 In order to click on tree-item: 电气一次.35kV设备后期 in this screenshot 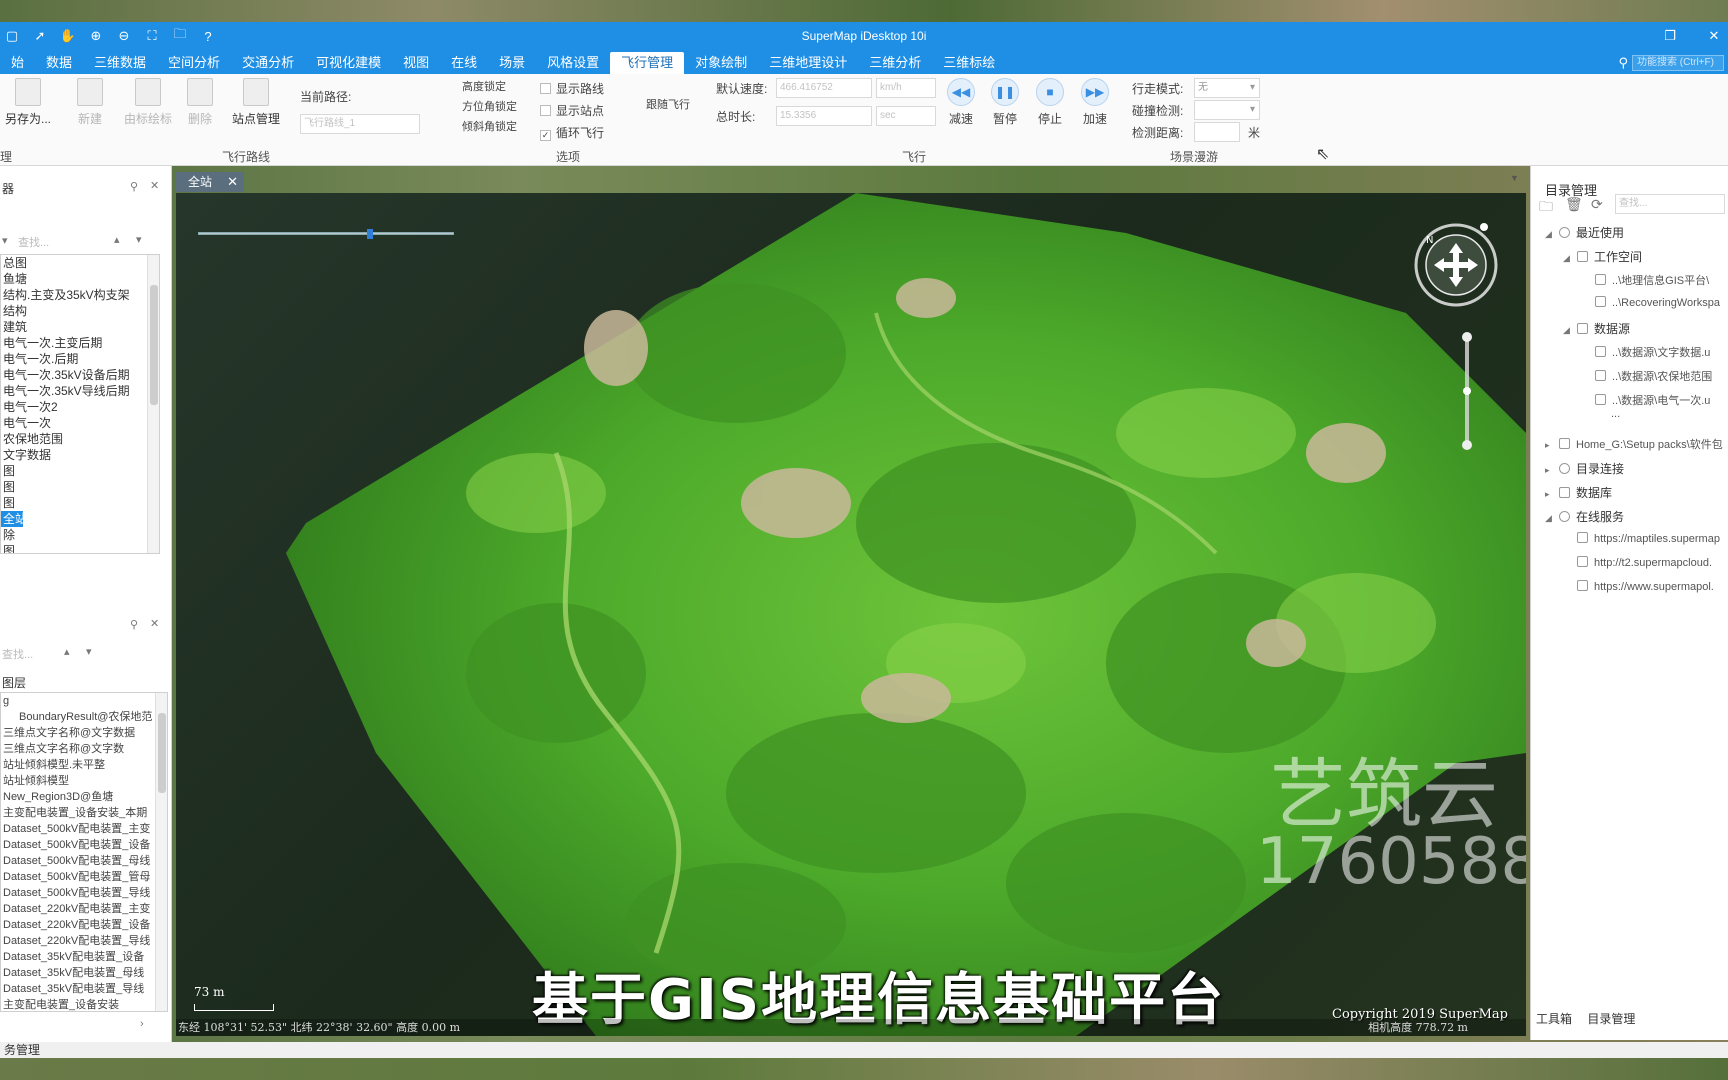, I will do `click(80, 375)`.